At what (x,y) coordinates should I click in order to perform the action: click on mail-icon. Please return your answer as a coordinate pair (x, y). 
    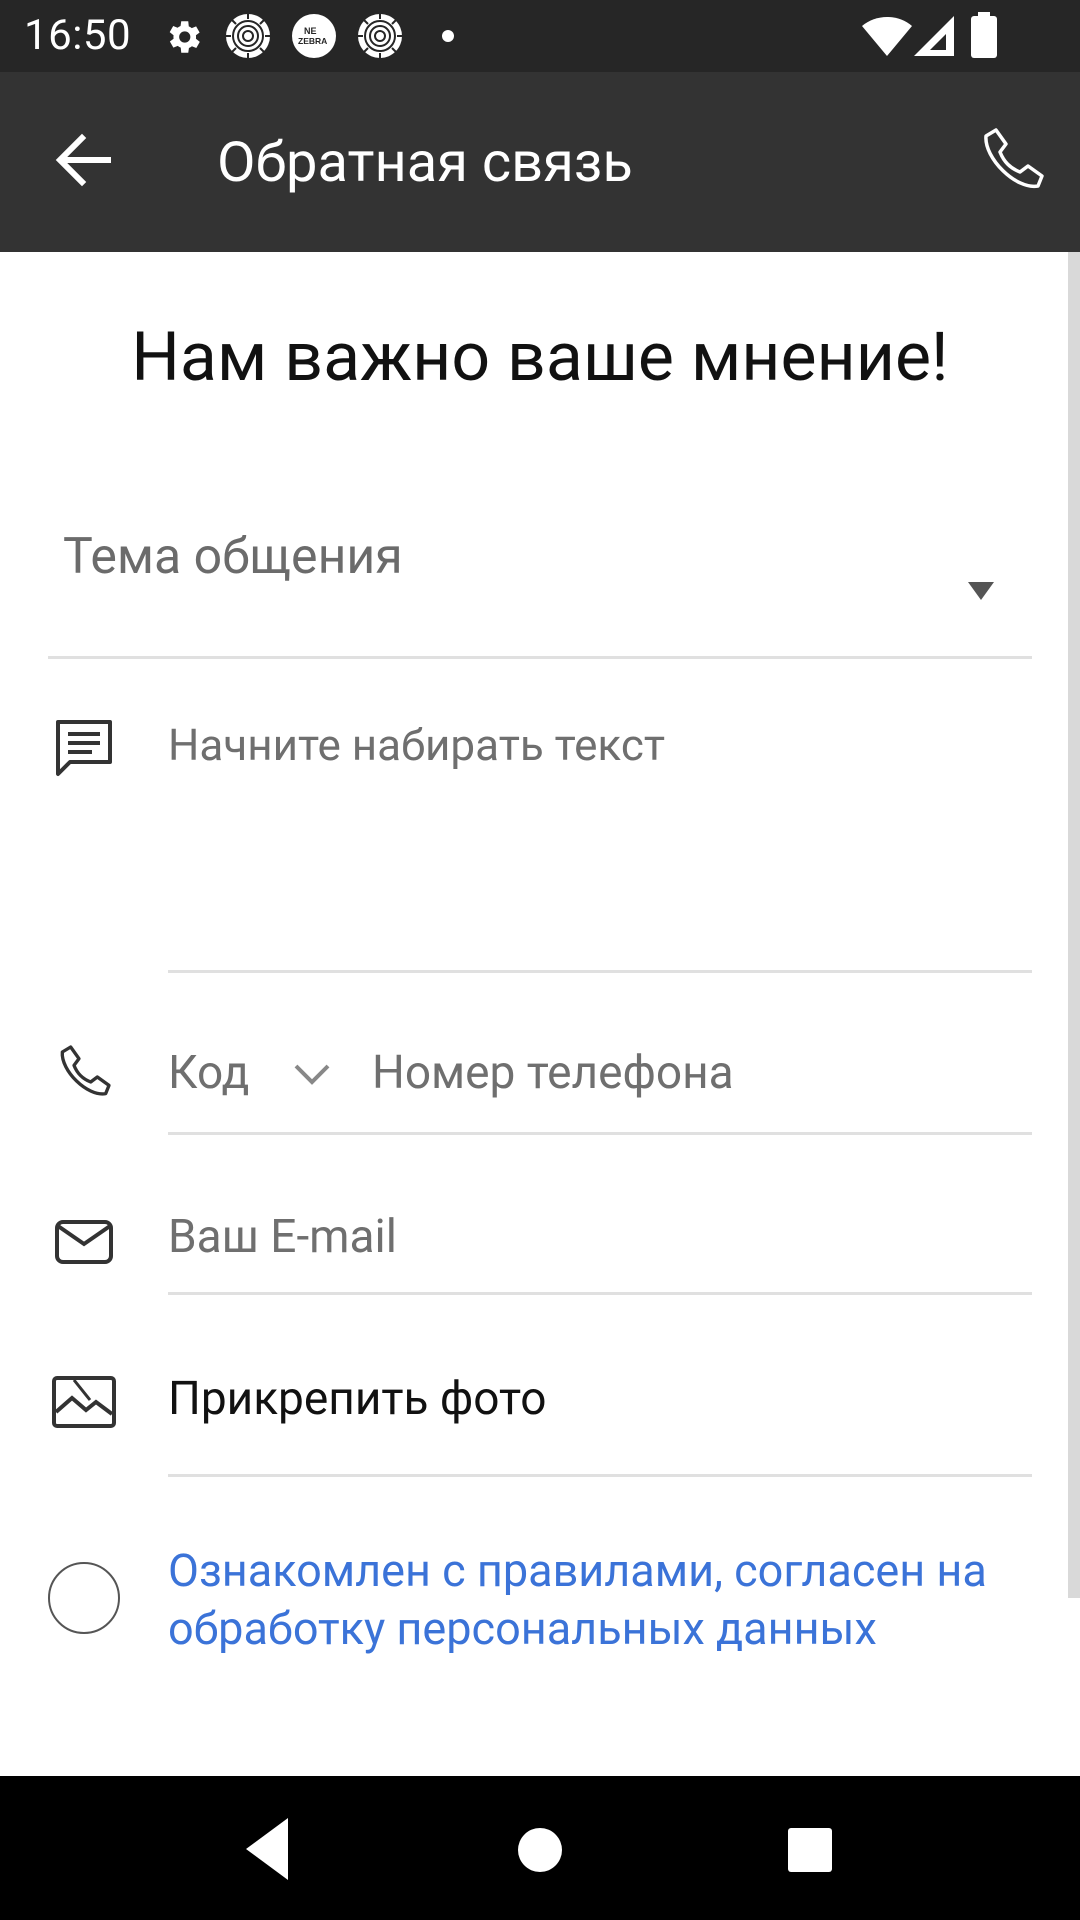
    Looking at the image, I should click on (84, 1242).